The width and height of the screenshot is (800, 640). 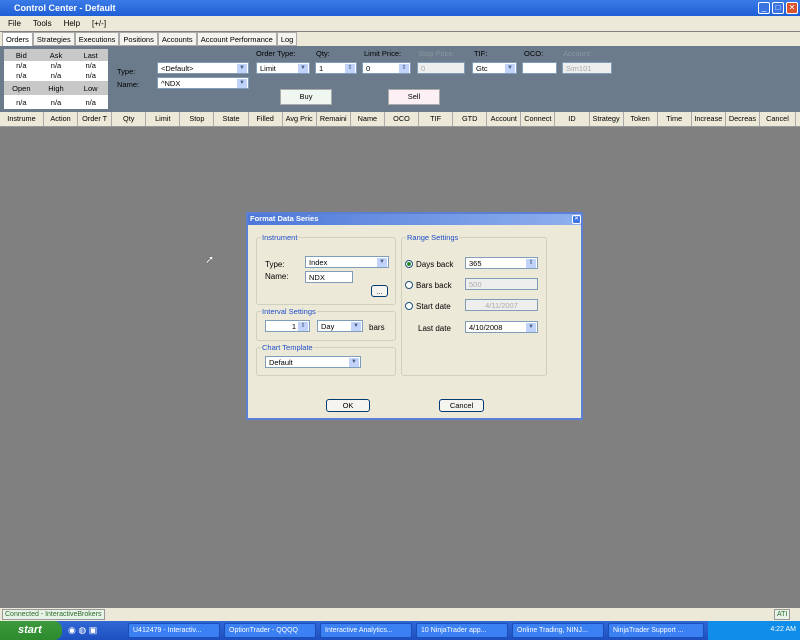 What do you see at coordinates (538, 119) in the screenshot?
I see `column-header: Connect` at bounding box center [538, 119].